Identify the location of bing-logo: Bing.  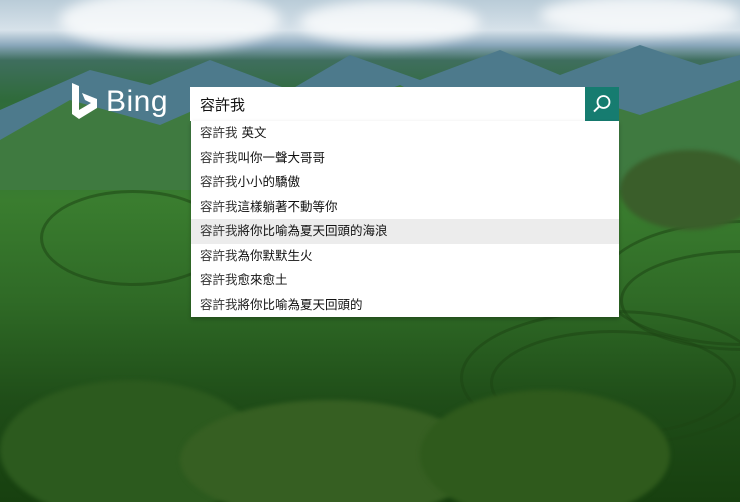
(119, 102).